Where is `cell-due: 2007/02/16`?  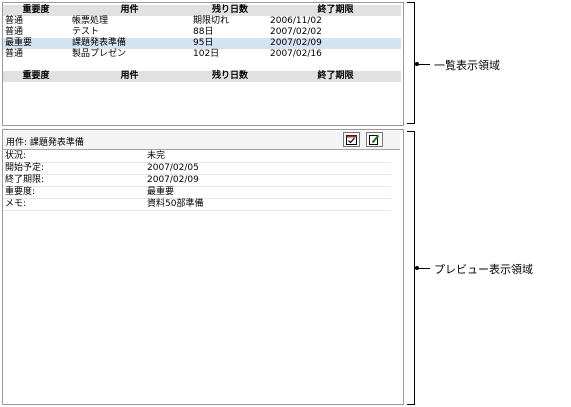
cell-due: 2007/02/16 is located at coordinates (296, 54).